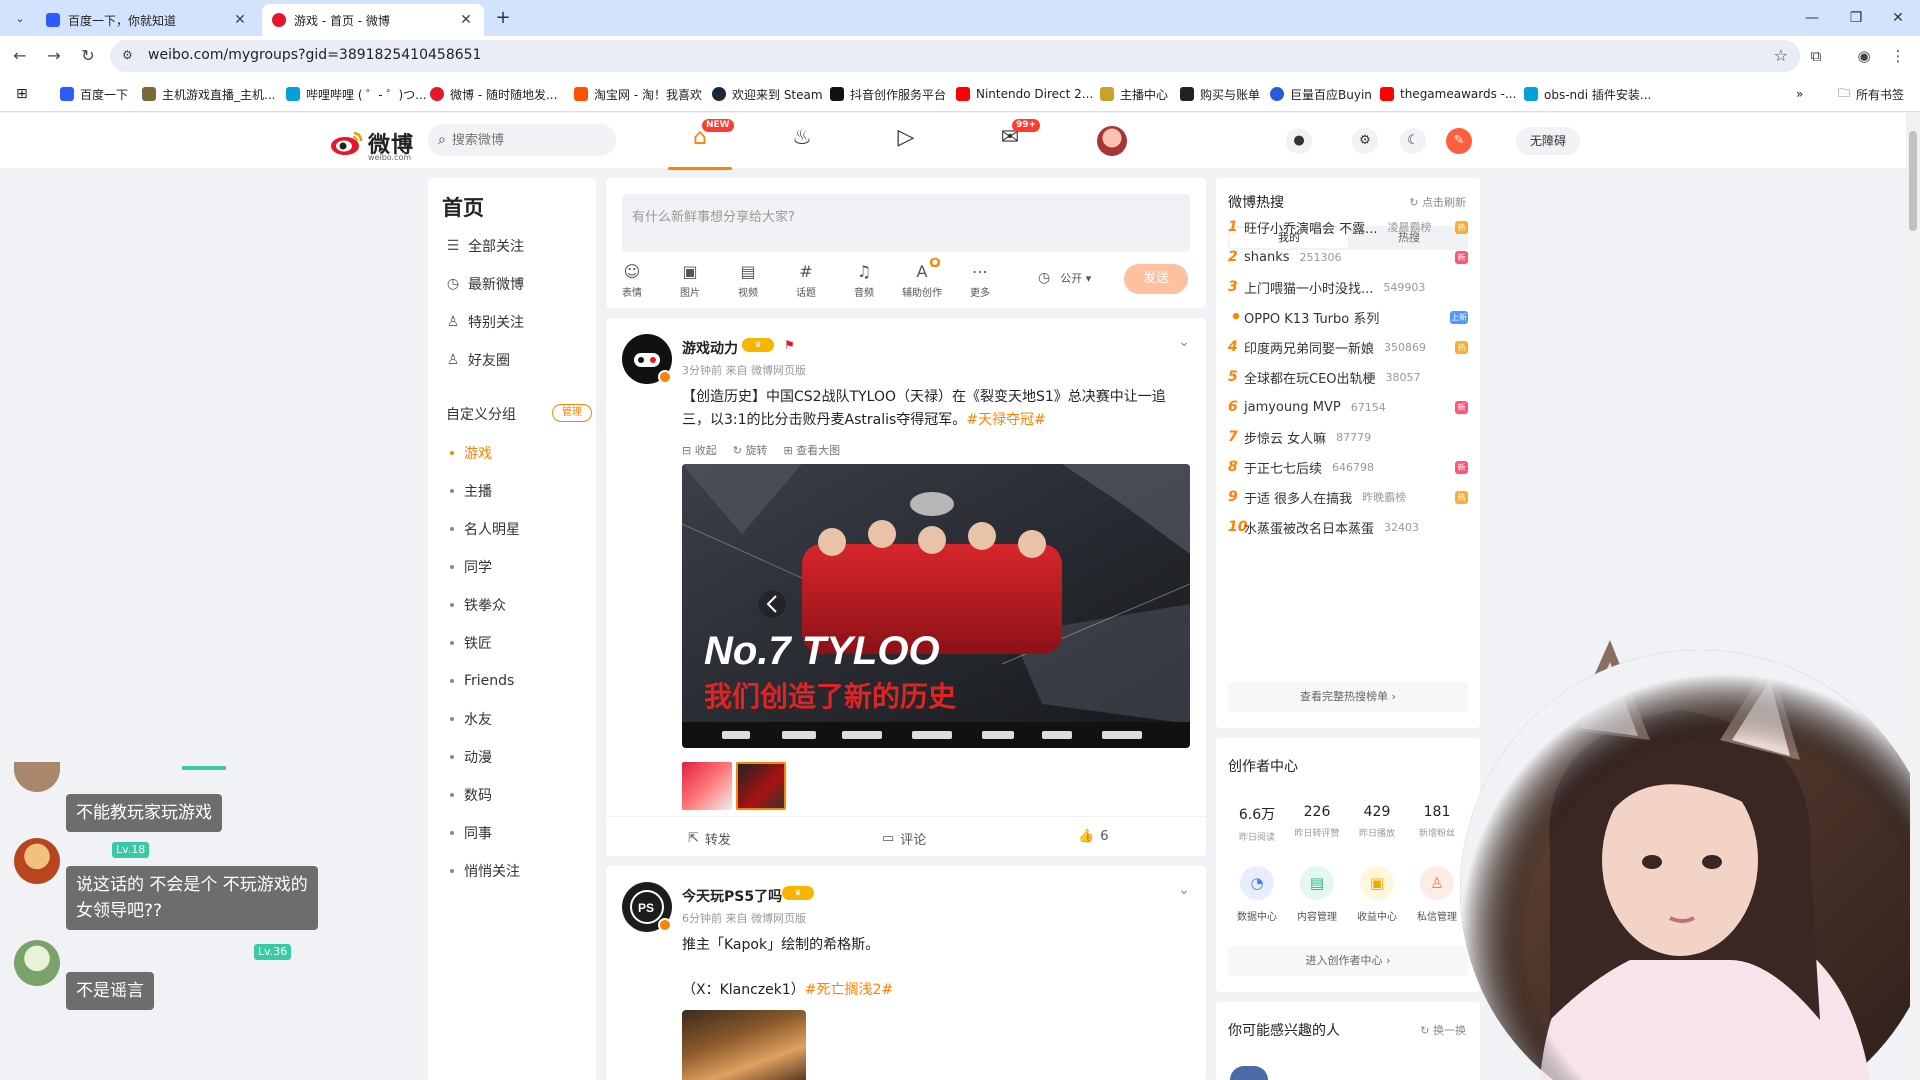 The image size is (1920, 1080). What do you see at coordinates (471, 757) in the screenshot?
I see `group-item: 动漫` at bounding box center [471, 757].